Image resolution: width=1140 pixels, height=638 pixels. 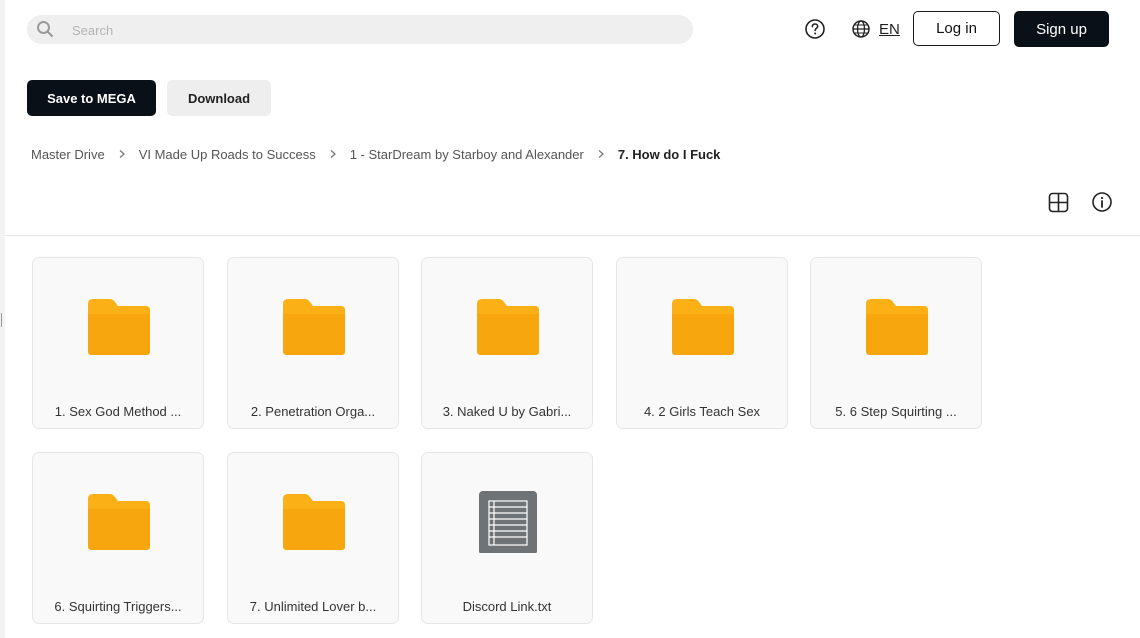 What do you see at coordinates (68, 154) in the screenshot?
I see `breadcrumb-item: Master Drive` at bounding box center [68, 154].